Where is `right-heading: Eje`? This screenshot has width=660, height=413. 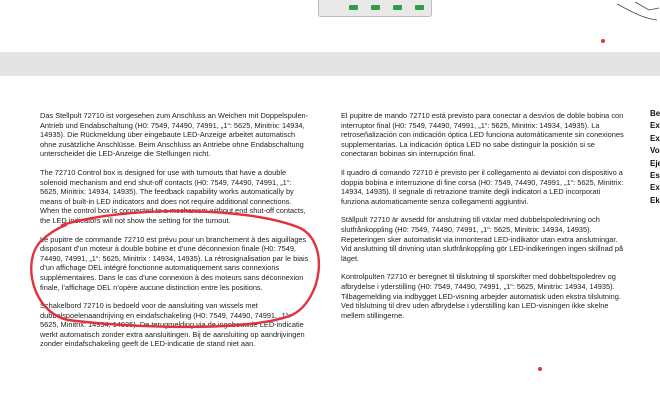 right-heading: Eje is located at coordinates (655, 163).